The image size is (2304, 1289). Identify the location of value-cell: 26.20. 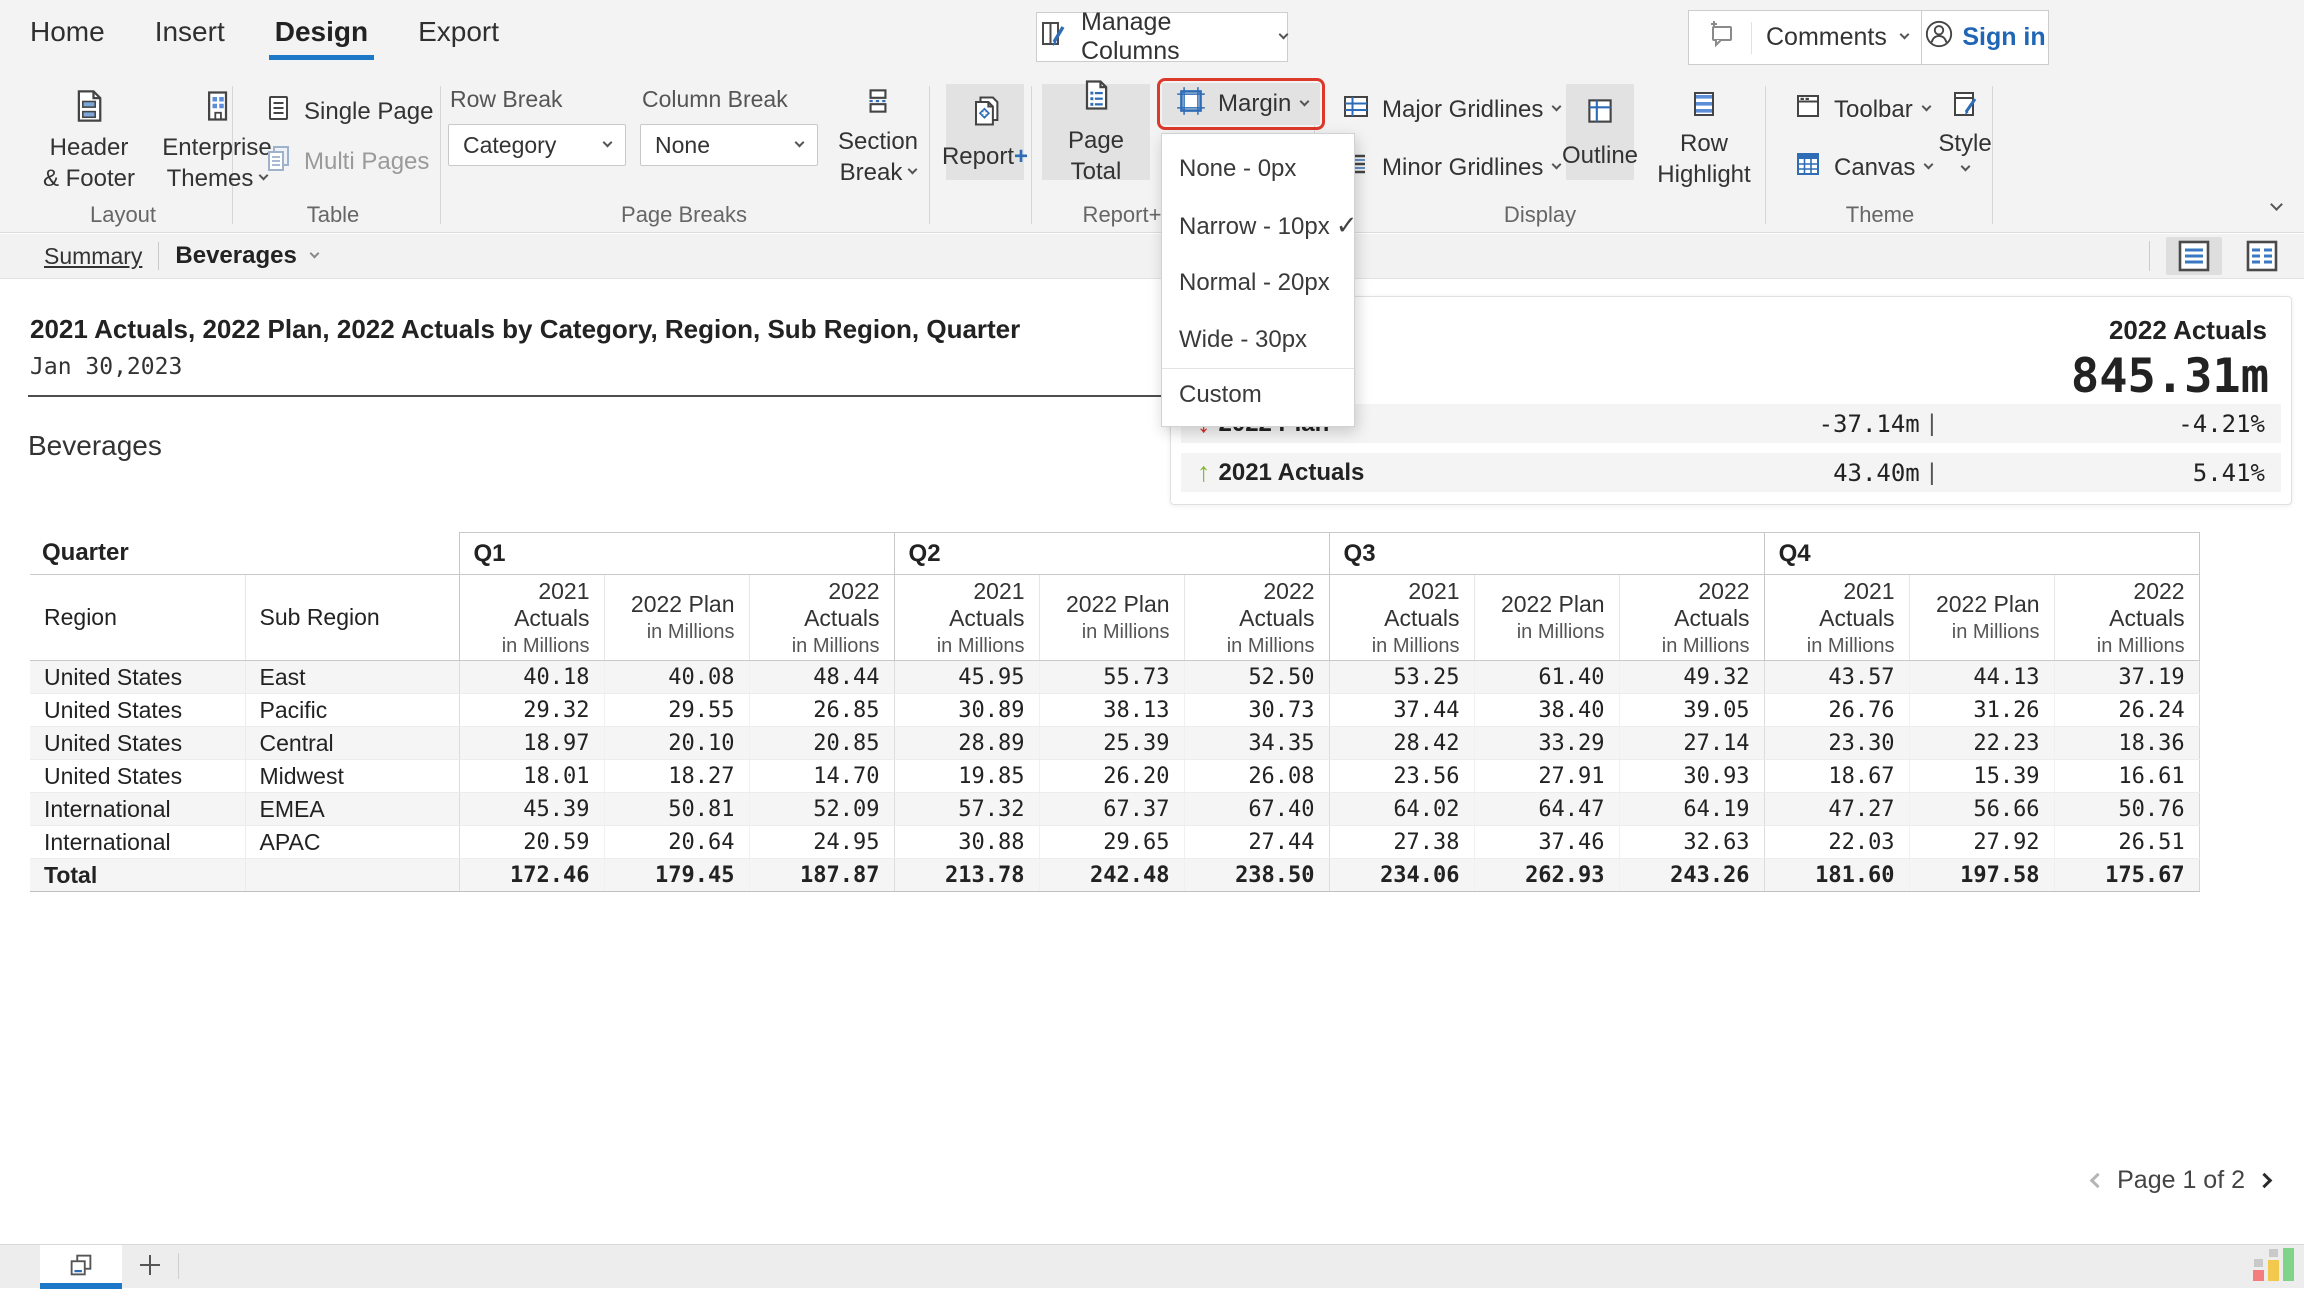
(1111, 776).